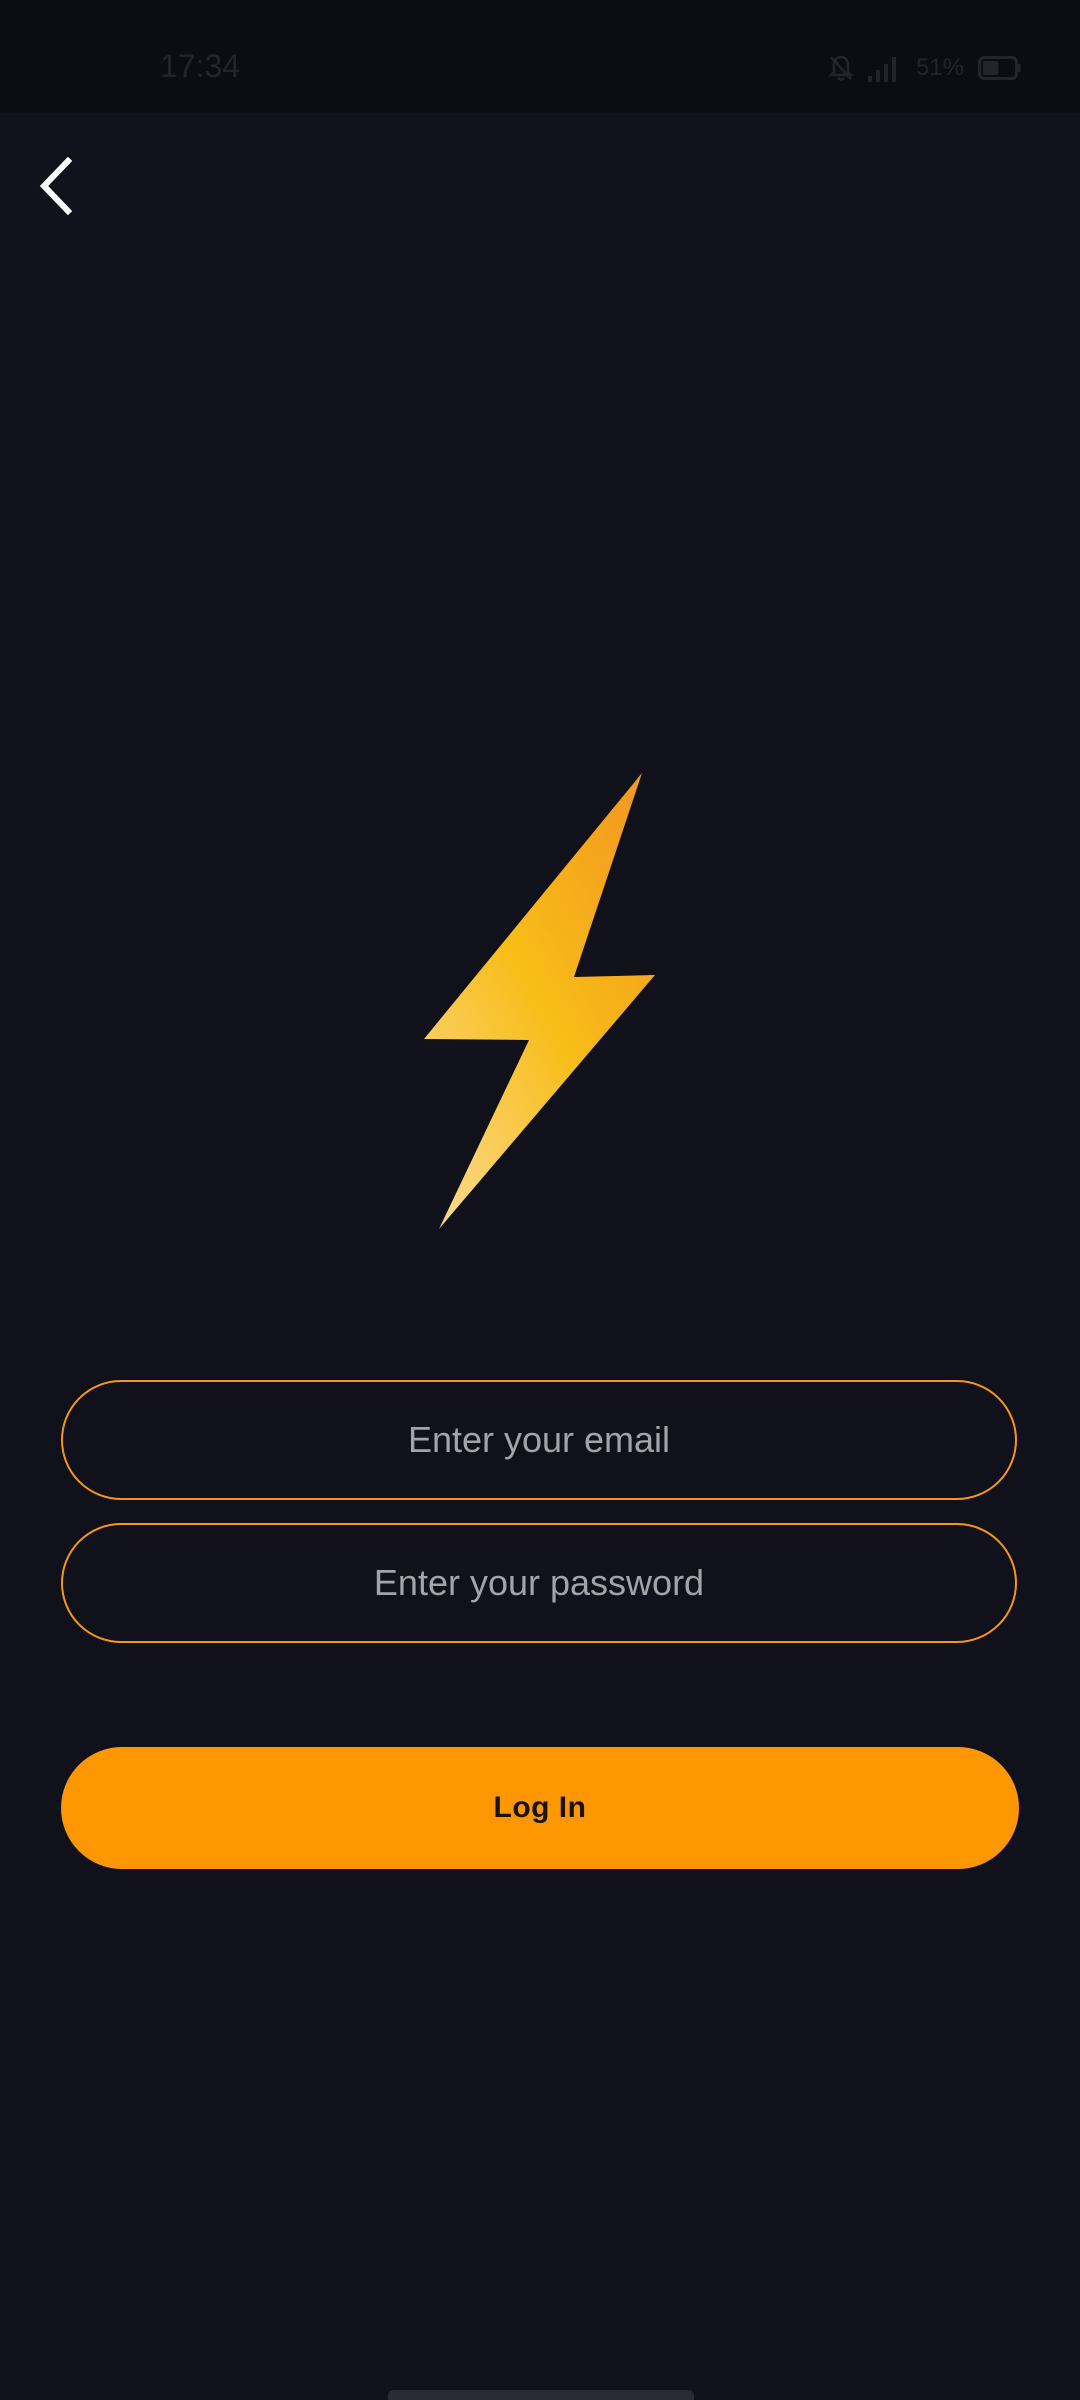 This screenshot has width=1080, height=2400. I want to click on back-button, so click(56, 186).